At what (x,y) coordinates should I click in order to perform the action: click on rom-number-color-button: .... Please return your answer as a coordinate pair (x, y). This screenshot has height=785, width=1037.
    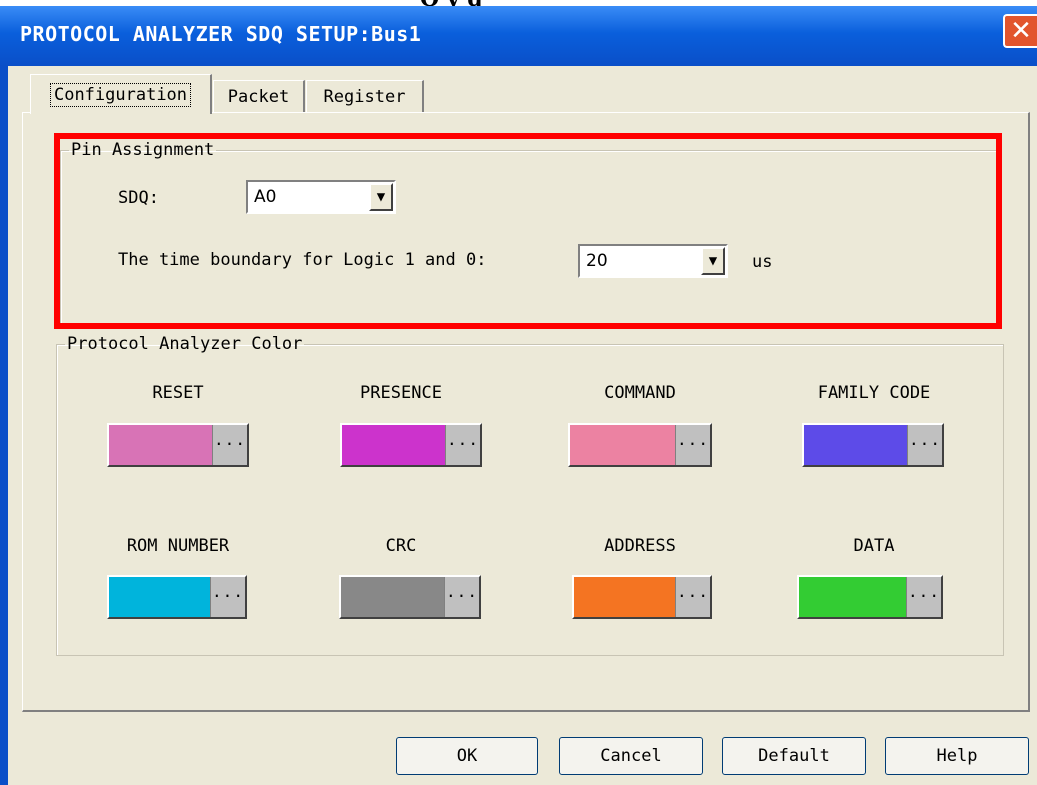
    Looking at the image, I should click on (177, 597).